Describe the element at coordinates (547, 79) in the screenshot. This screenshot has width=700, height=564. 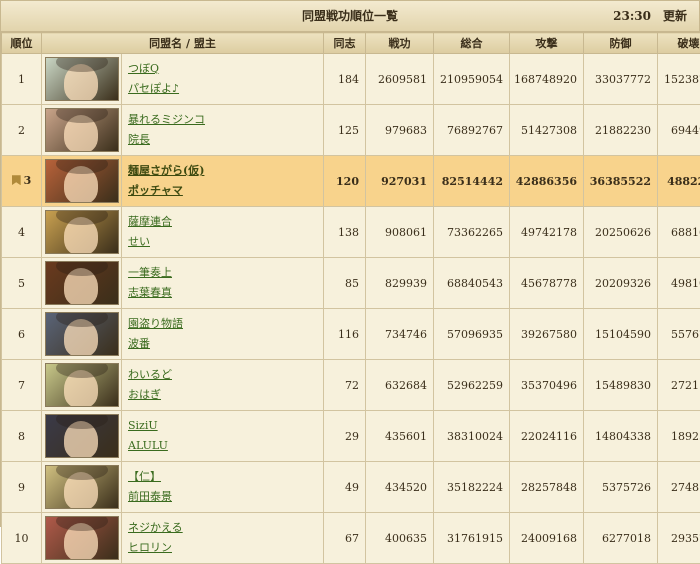
I see `attack-cell: 168748920` at that location.